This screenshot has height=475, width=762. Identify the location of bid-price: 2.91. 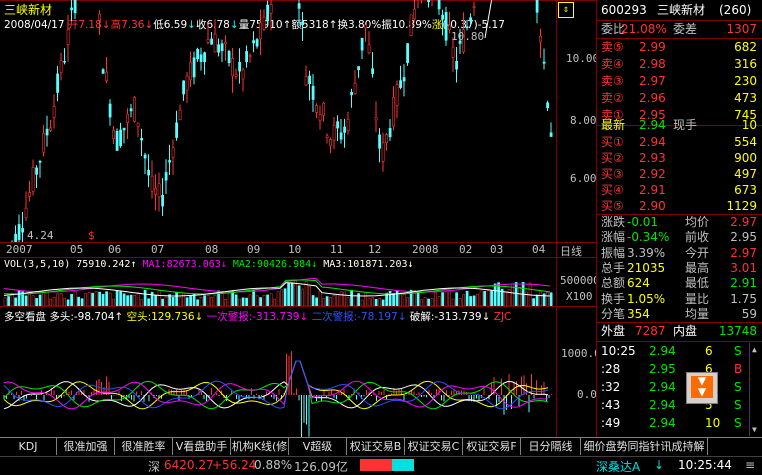
(652, 190).